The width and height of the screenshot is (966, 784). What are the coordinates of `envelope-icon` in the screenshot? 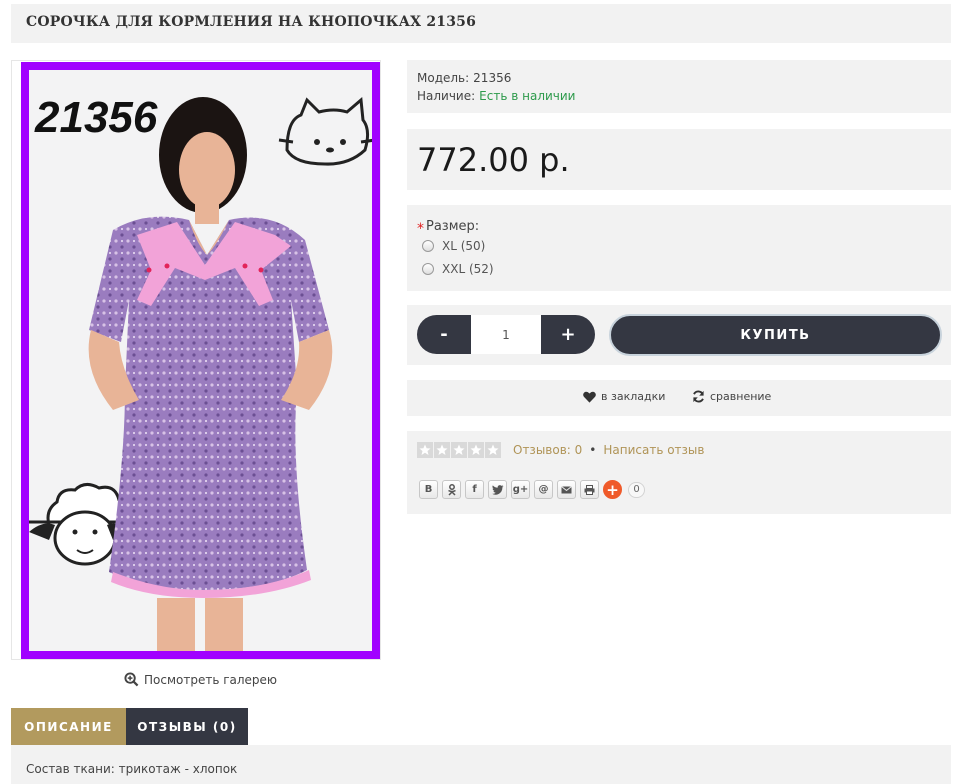 It's located at (566, 489).